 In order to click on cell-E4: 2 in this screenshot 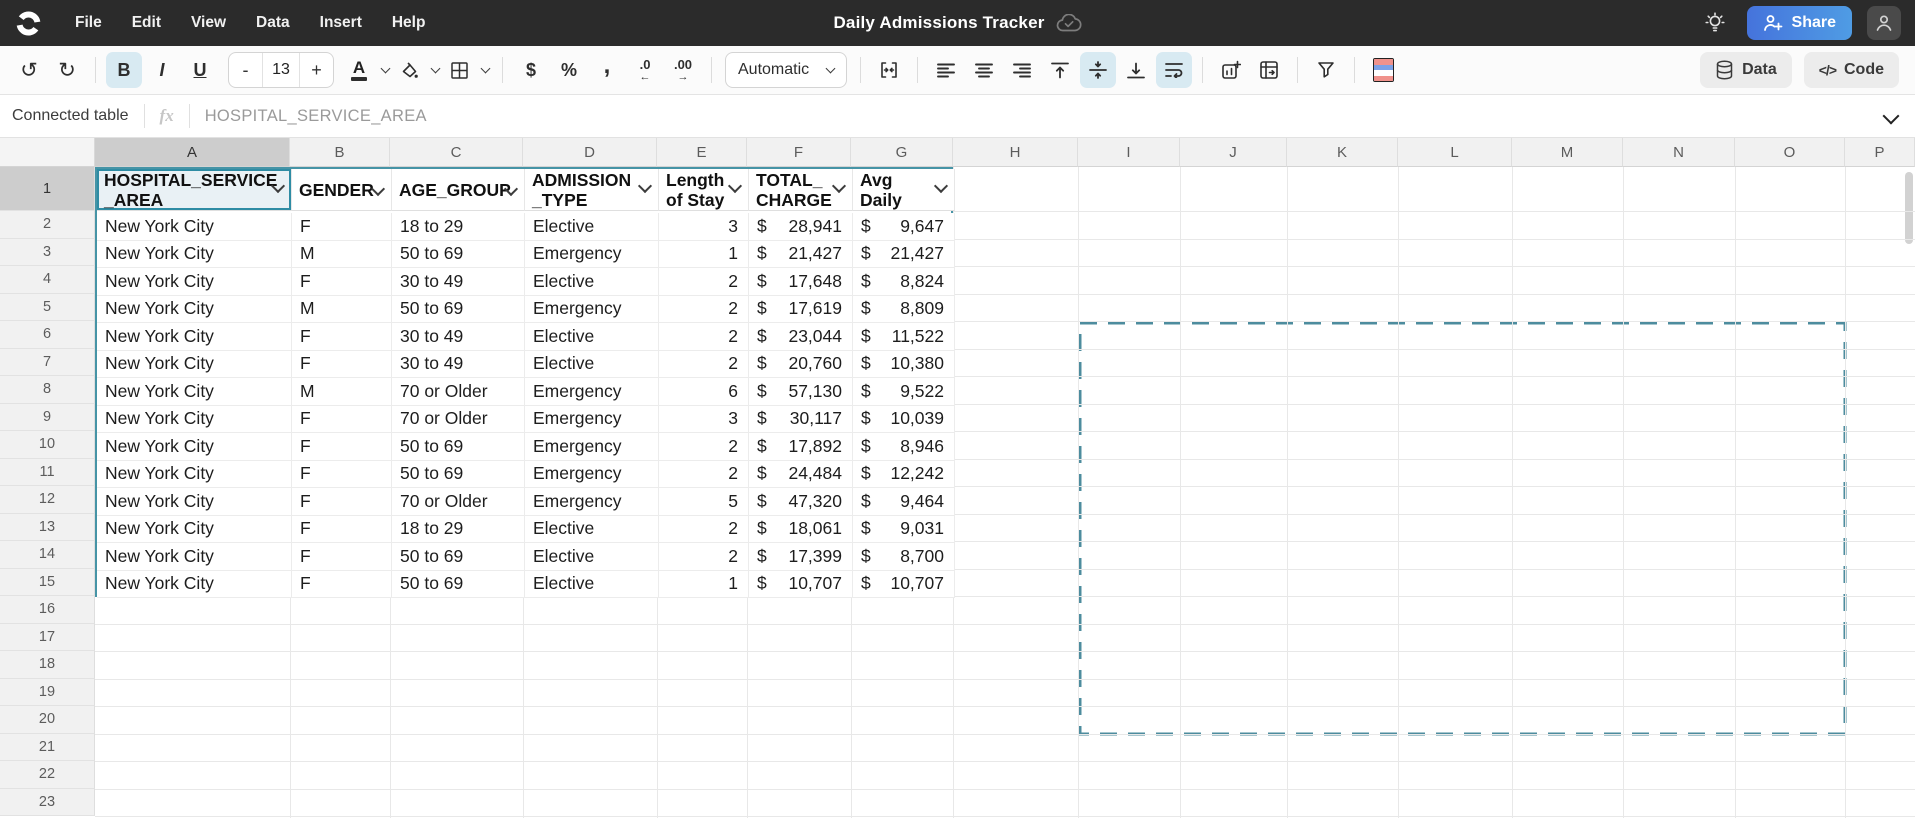, I will do `click(704, 282)`.